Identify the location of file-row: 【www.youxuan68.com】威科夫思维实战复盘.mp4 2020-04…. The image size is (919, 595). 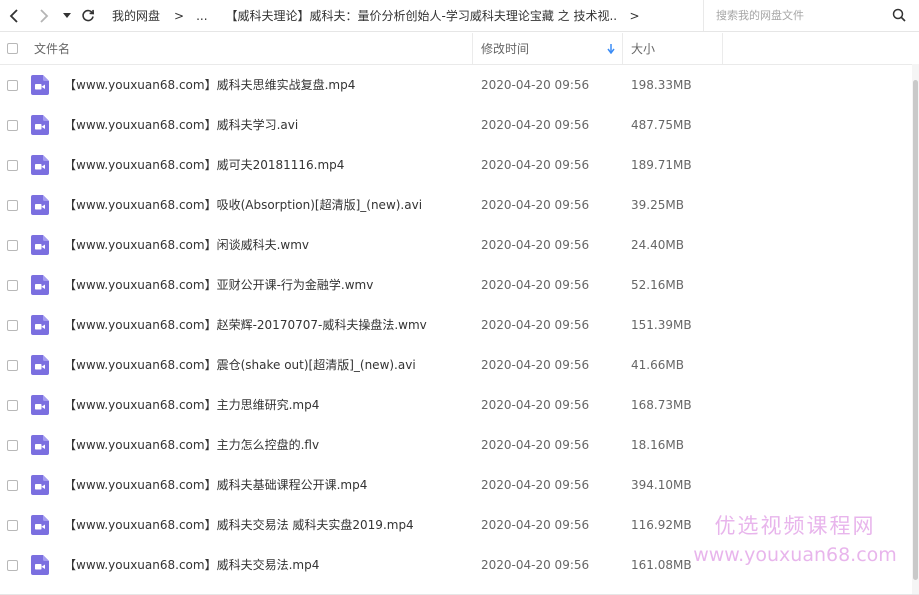
(456, 85).